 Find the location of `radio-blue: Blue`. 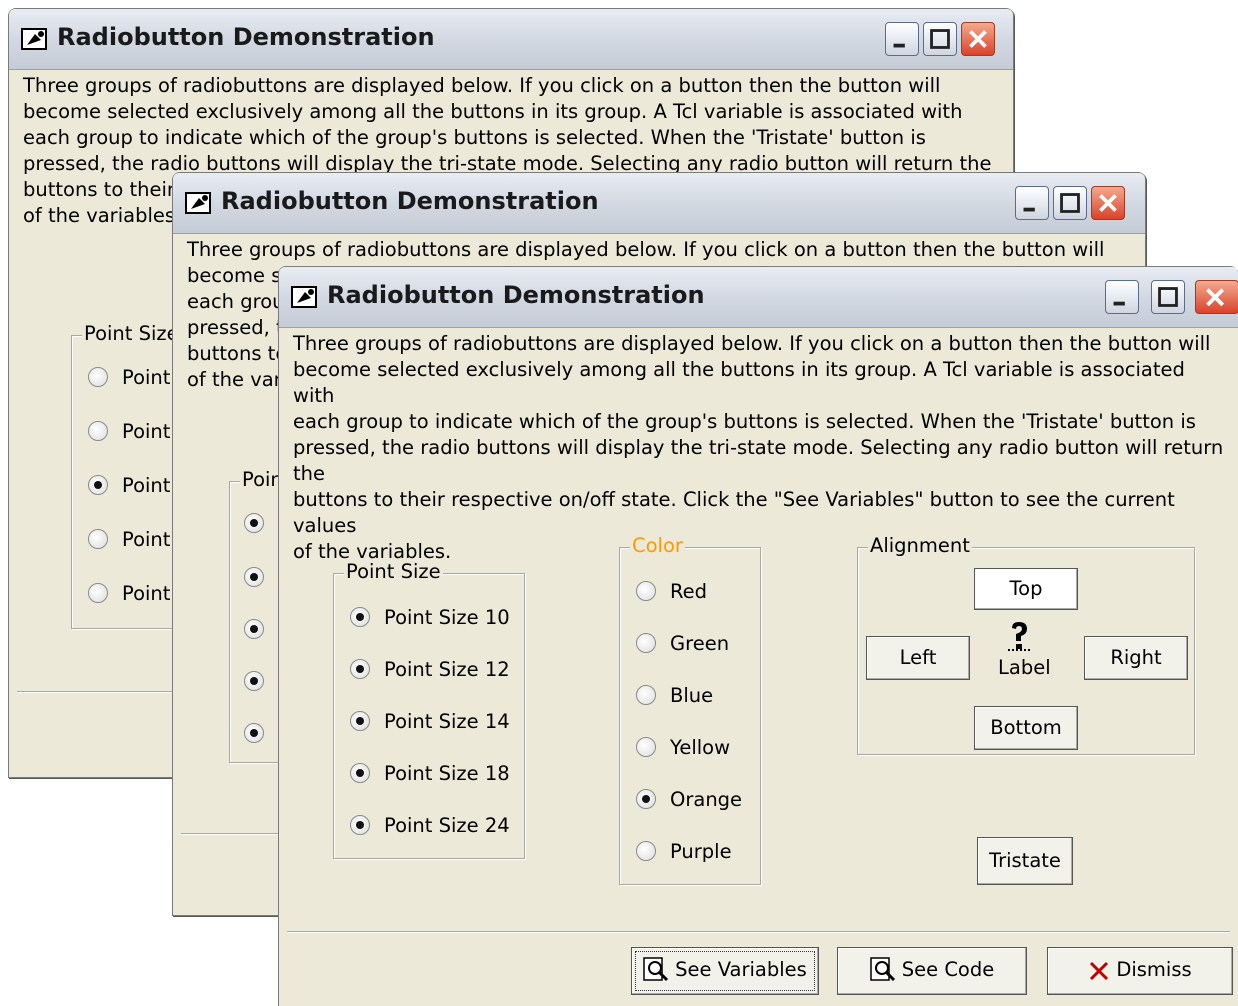

radio-blue: Blue is located at coordinates (674, 695).